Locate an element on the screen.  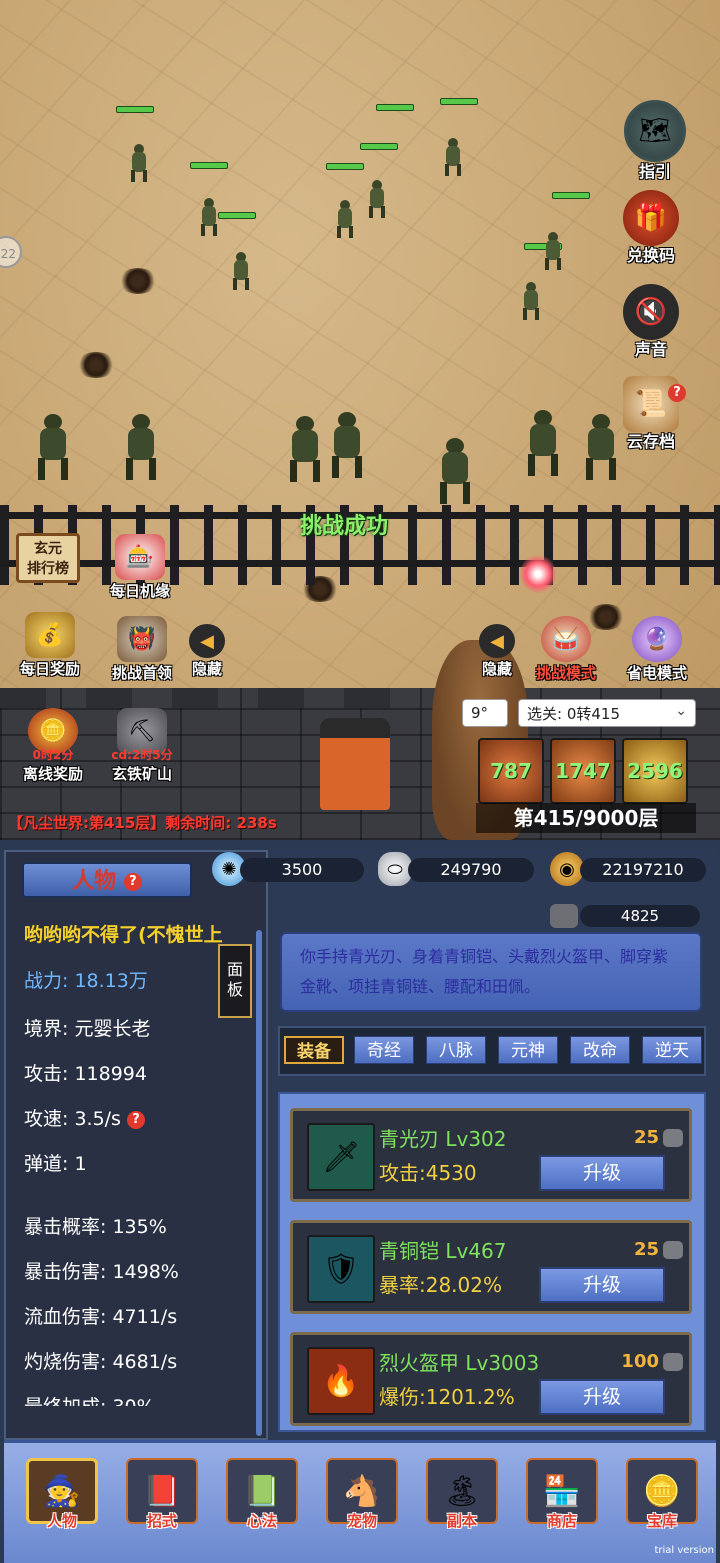
lottery-icon: 🎰 is located at coordinates (140, 557).